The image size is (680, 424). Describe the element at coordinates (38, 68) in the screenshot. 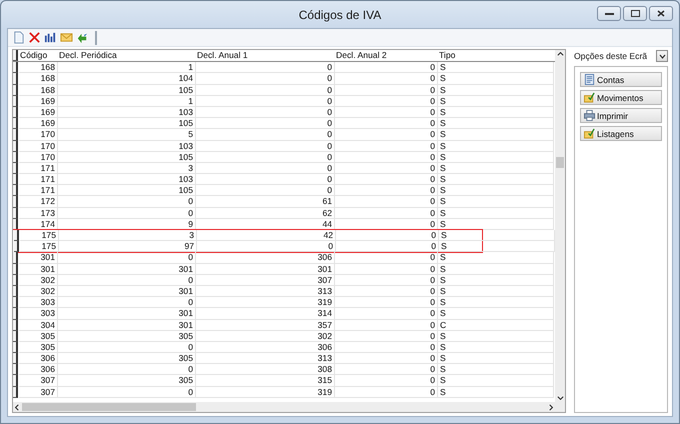

I see `table-cell: 168` at that location.